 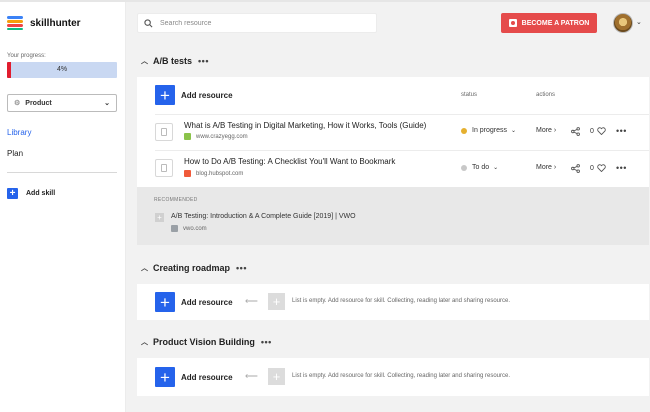 I want to click on section-header-product-vision: ︿ Product Vision Building •••, so click(x=206, y=342).